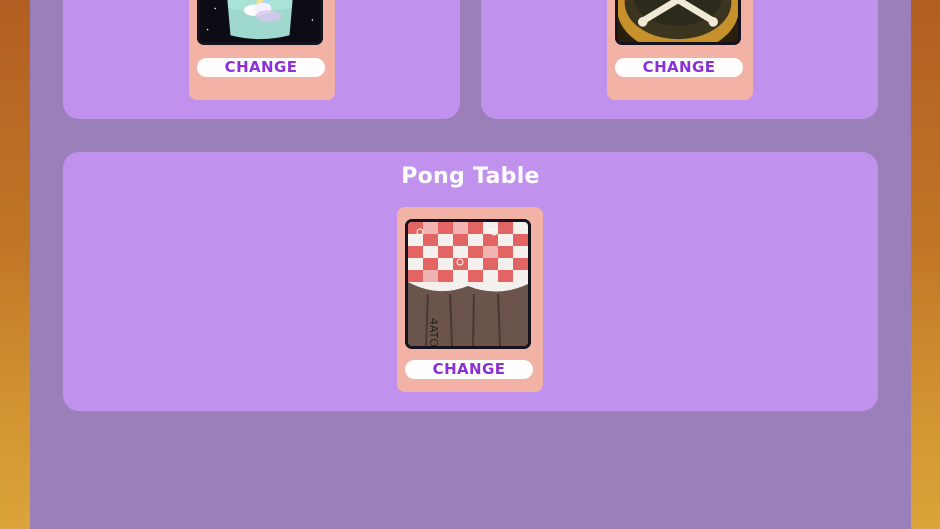  Describe the element at coordinates (470, 176) in the screenshot. I see `panel-title: Pong Table` at that location.